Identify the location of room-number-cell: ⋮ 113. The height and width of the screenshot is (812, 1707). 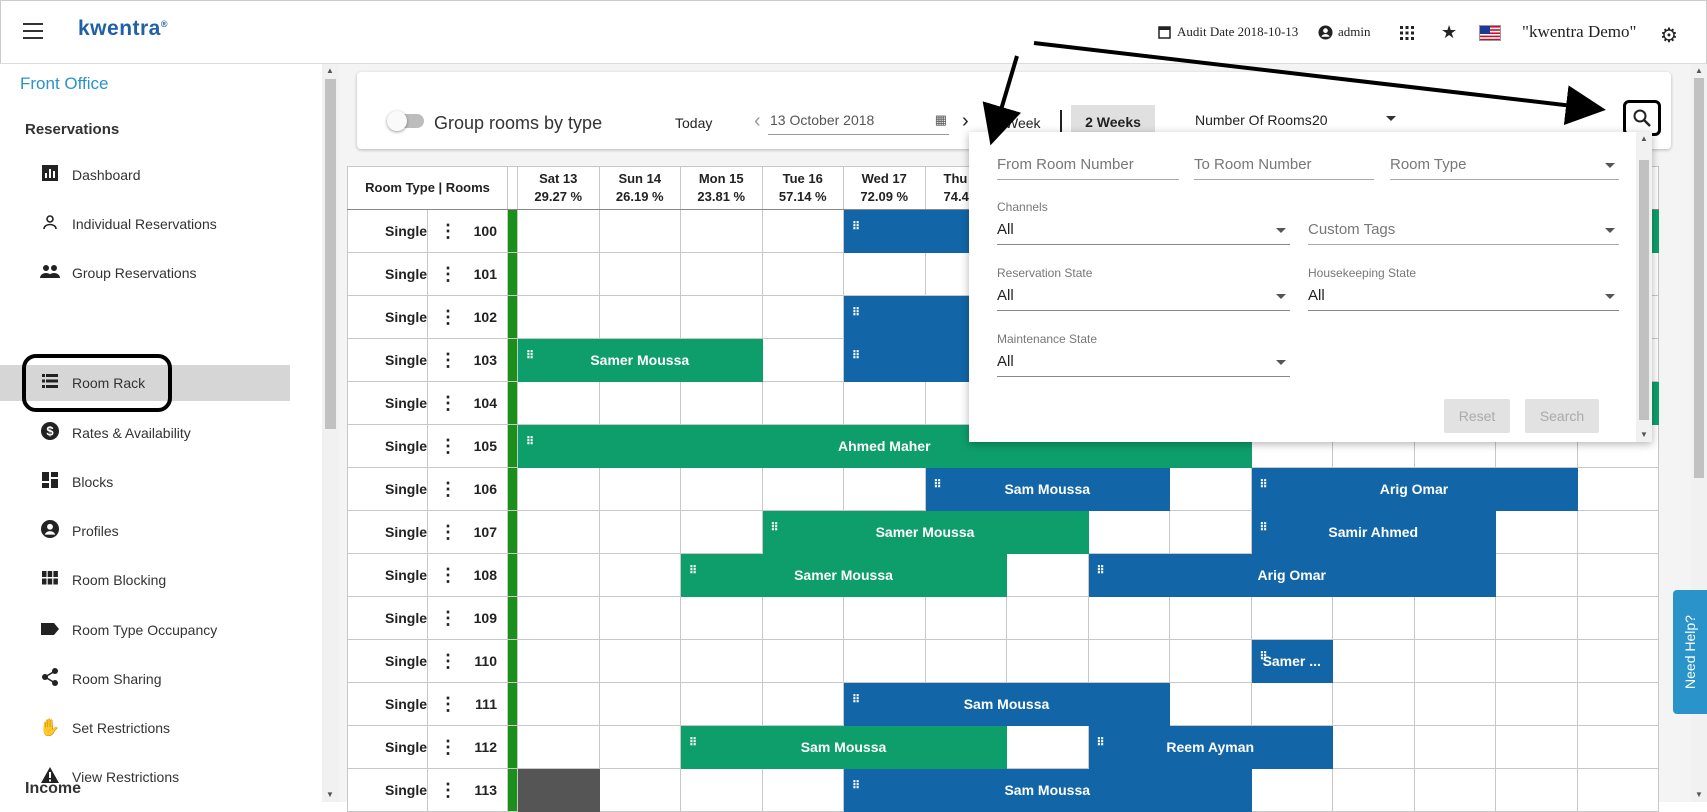
(467, 790).